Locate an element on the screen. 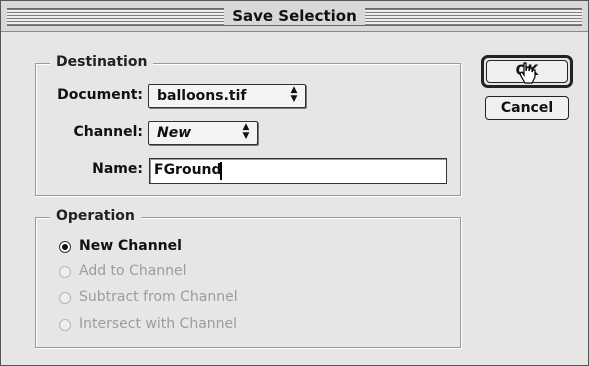  cancel-button-label: Cancel is located at coordinates (527, 108).